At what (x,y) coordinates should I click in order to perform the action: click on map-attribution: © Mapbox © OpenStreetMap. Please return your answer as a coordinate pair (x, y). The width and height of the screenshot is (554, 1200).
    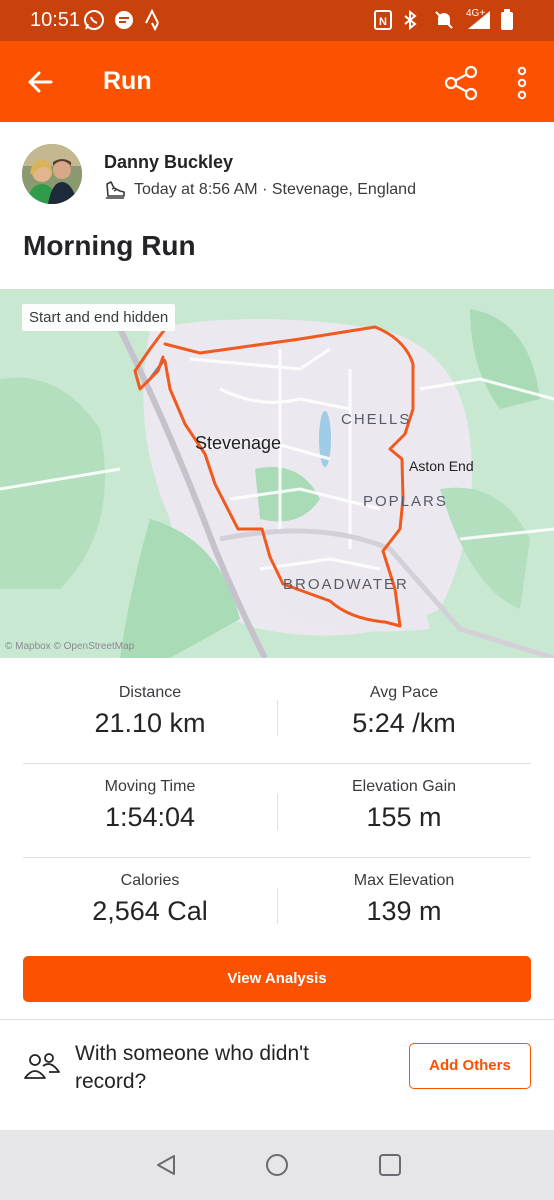
    Looking at the image, I should click on (70, 646).